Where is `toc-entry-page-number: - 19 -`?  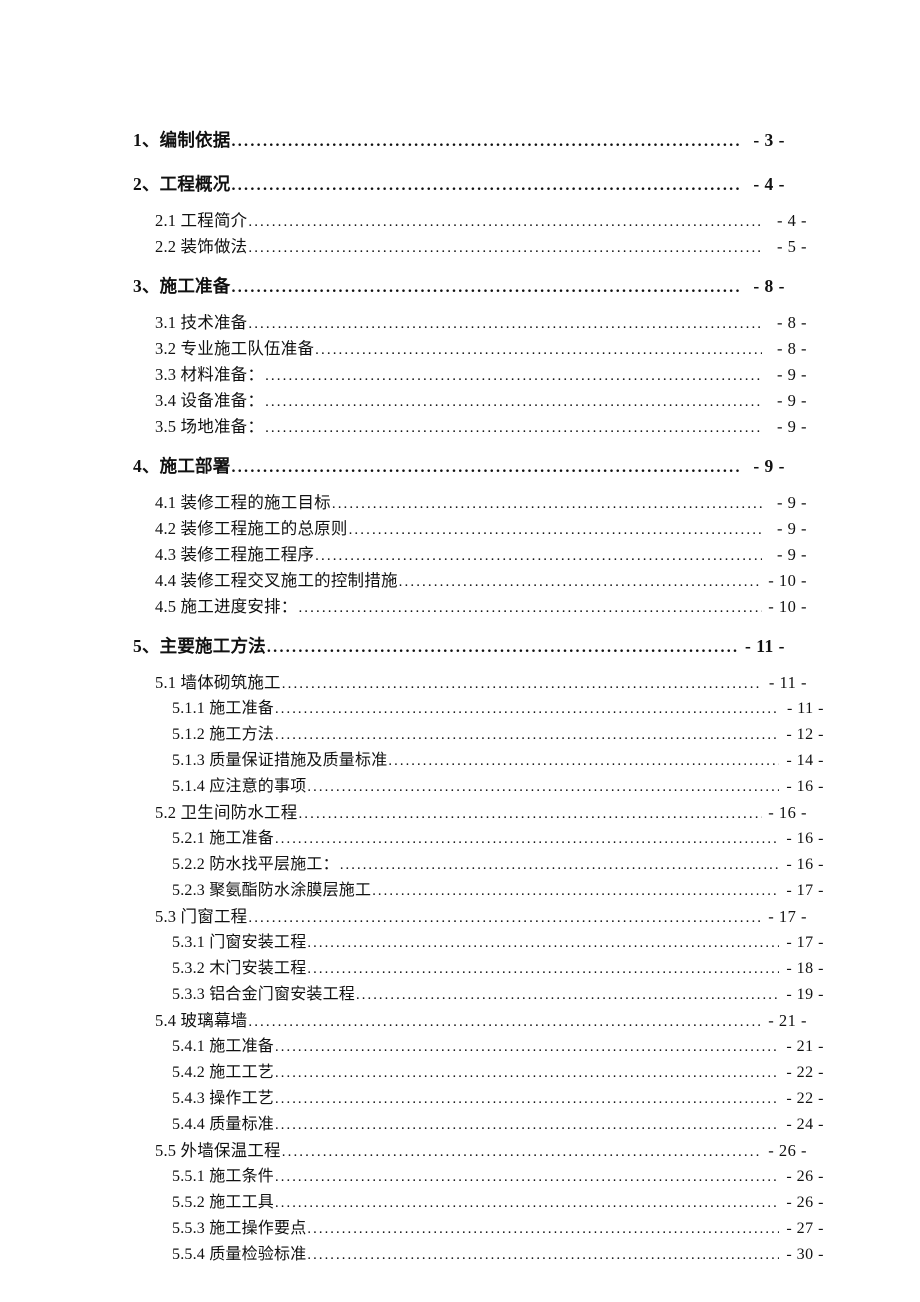
toc-entry-page-number: - 19 - is located at coordinates (805, 994).